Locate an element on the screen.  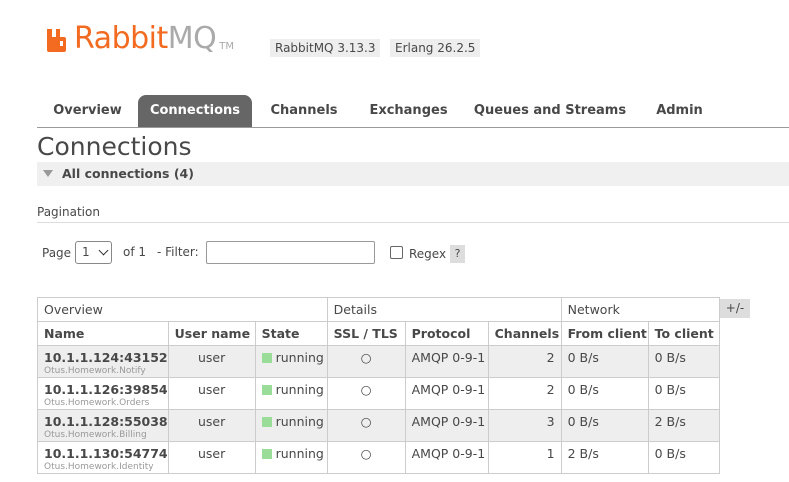
column-header-from-client: From client is located at coordinates (604, 333).